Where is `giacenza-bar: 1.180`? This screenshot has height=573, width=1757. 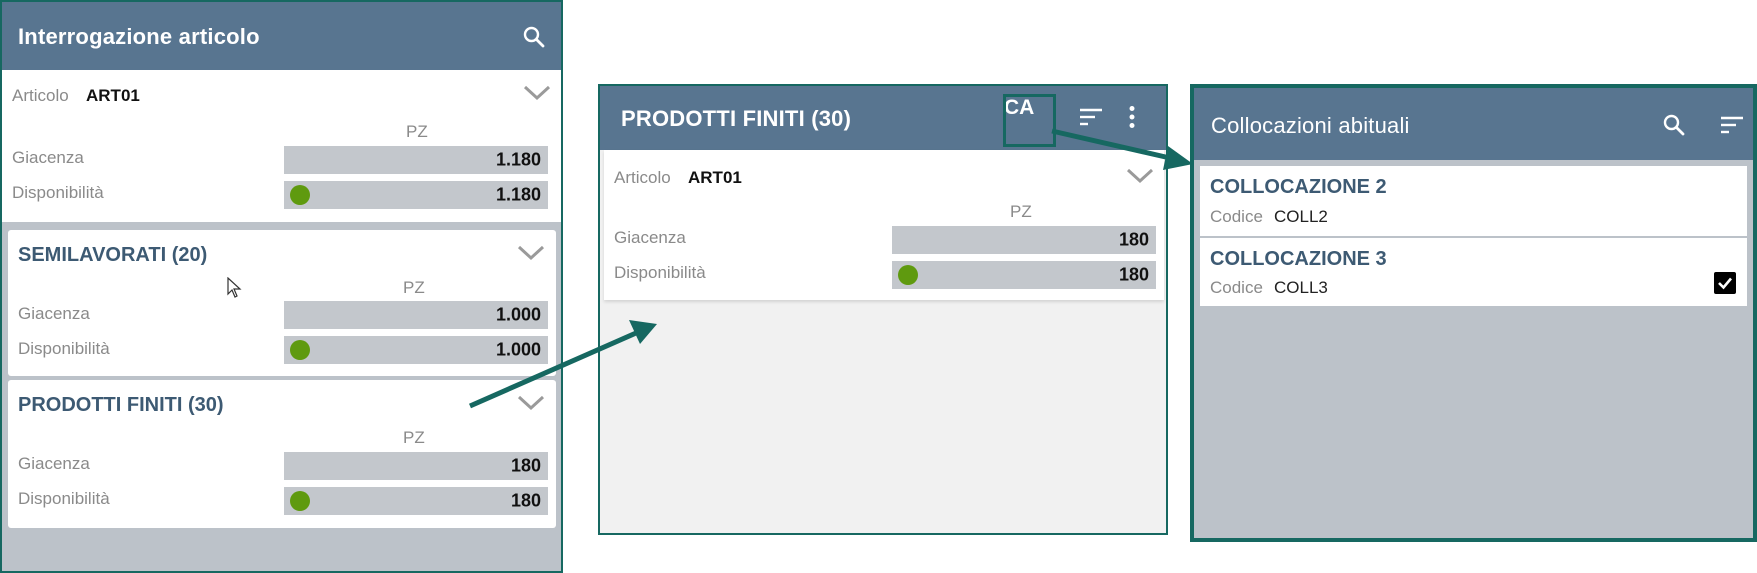
giacenza-bar: 1.180 is located at coordinates (416, 160).